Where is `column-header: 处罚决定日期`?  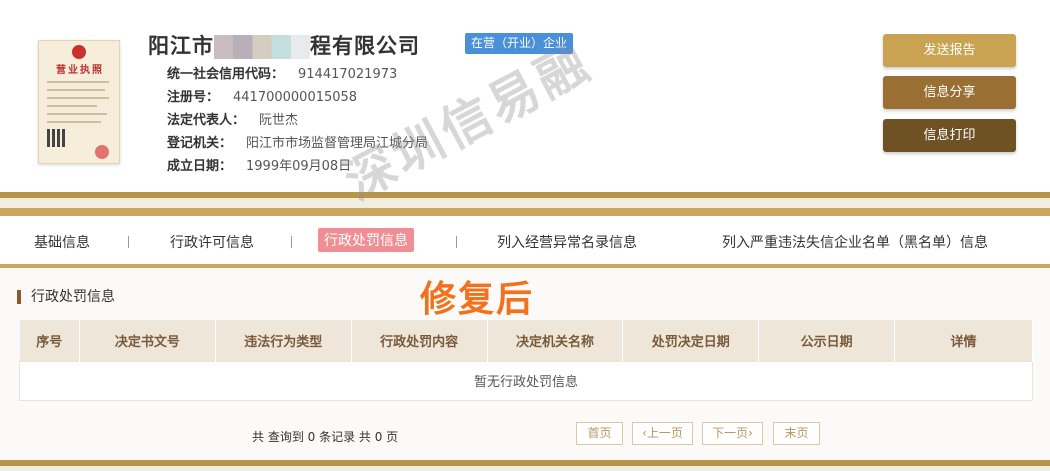
column-header: 处罚决定日期 is located at coordinates (691, 340).